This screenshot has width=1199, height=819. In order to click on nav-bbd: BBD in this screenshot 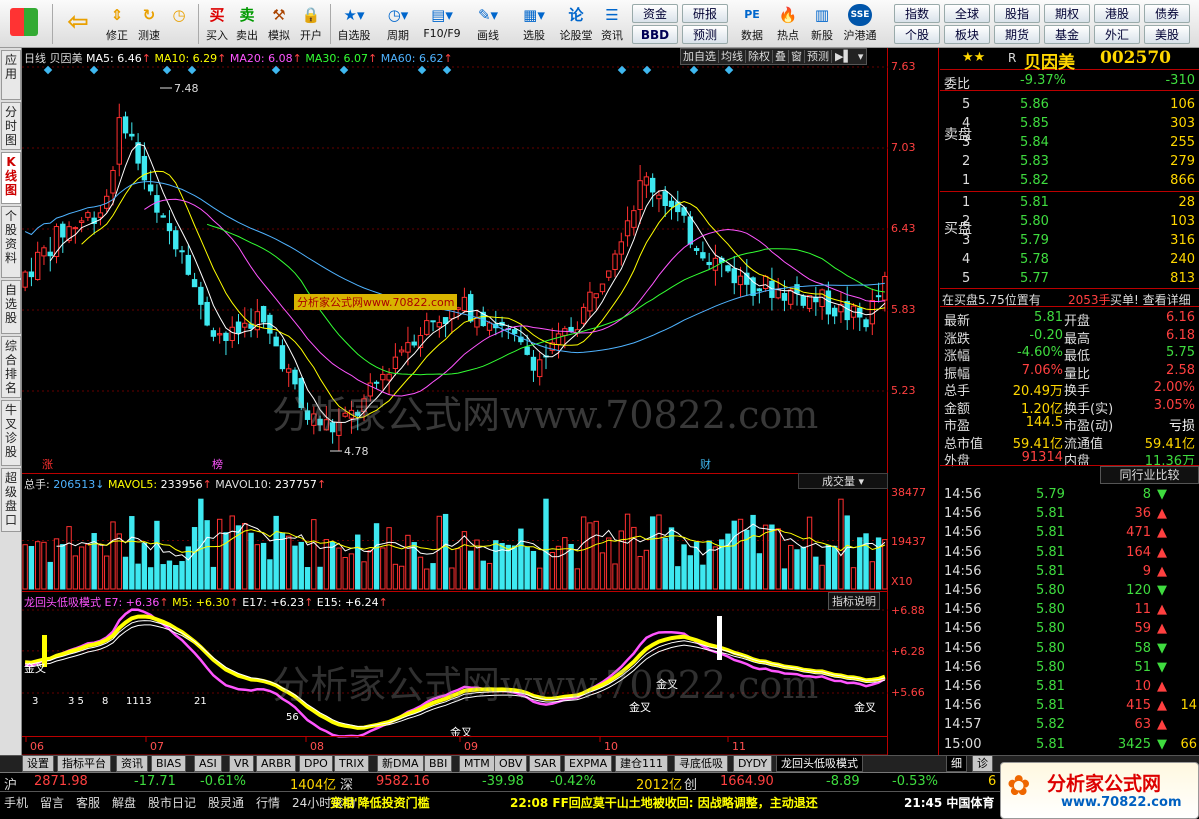, I will do `click(655, 34)`.